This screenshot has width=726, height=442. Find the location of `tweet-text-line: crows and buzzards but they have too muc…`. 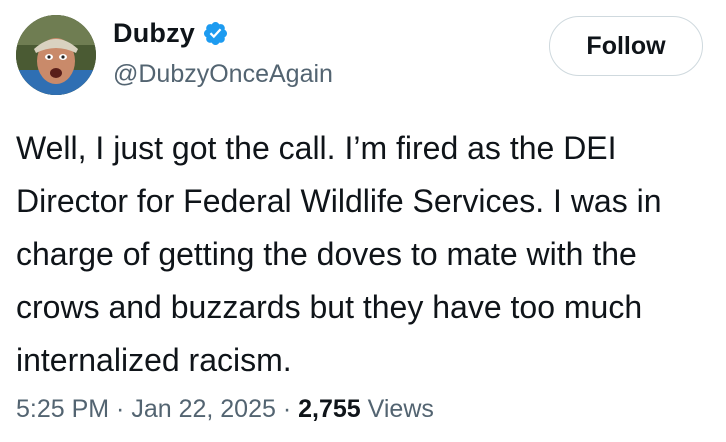

tweet-text-line: crows and buzzards but they have too muc… is located at coordinates (329, 307).